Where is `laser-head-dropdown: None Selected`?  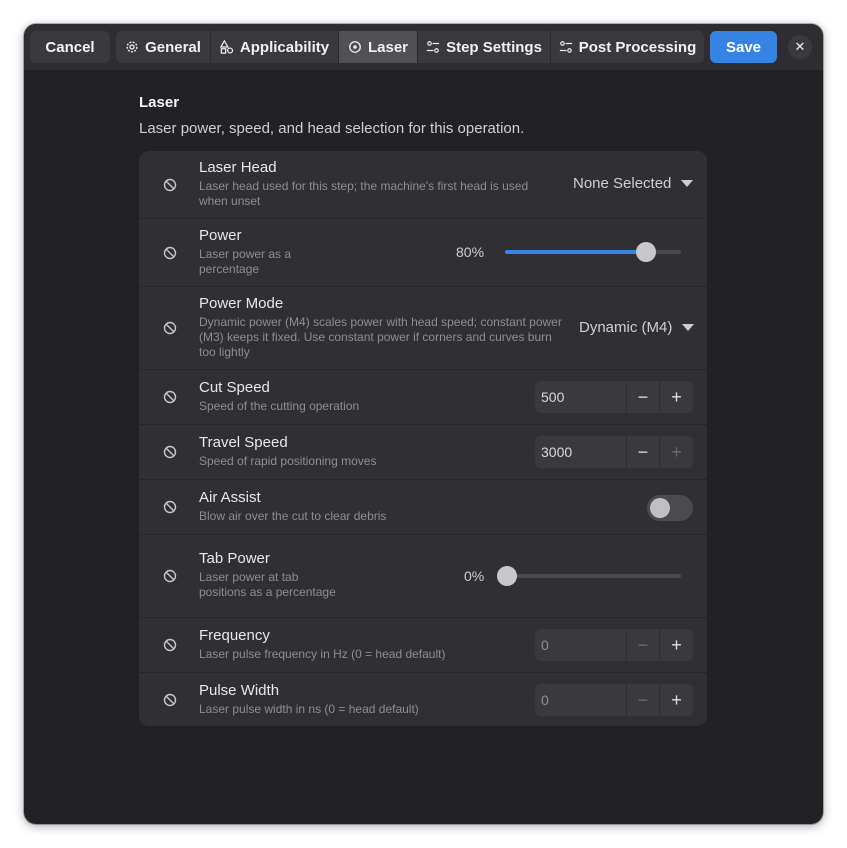 laser-head-dropdown: None Selected is located at coordinates (633, 183).